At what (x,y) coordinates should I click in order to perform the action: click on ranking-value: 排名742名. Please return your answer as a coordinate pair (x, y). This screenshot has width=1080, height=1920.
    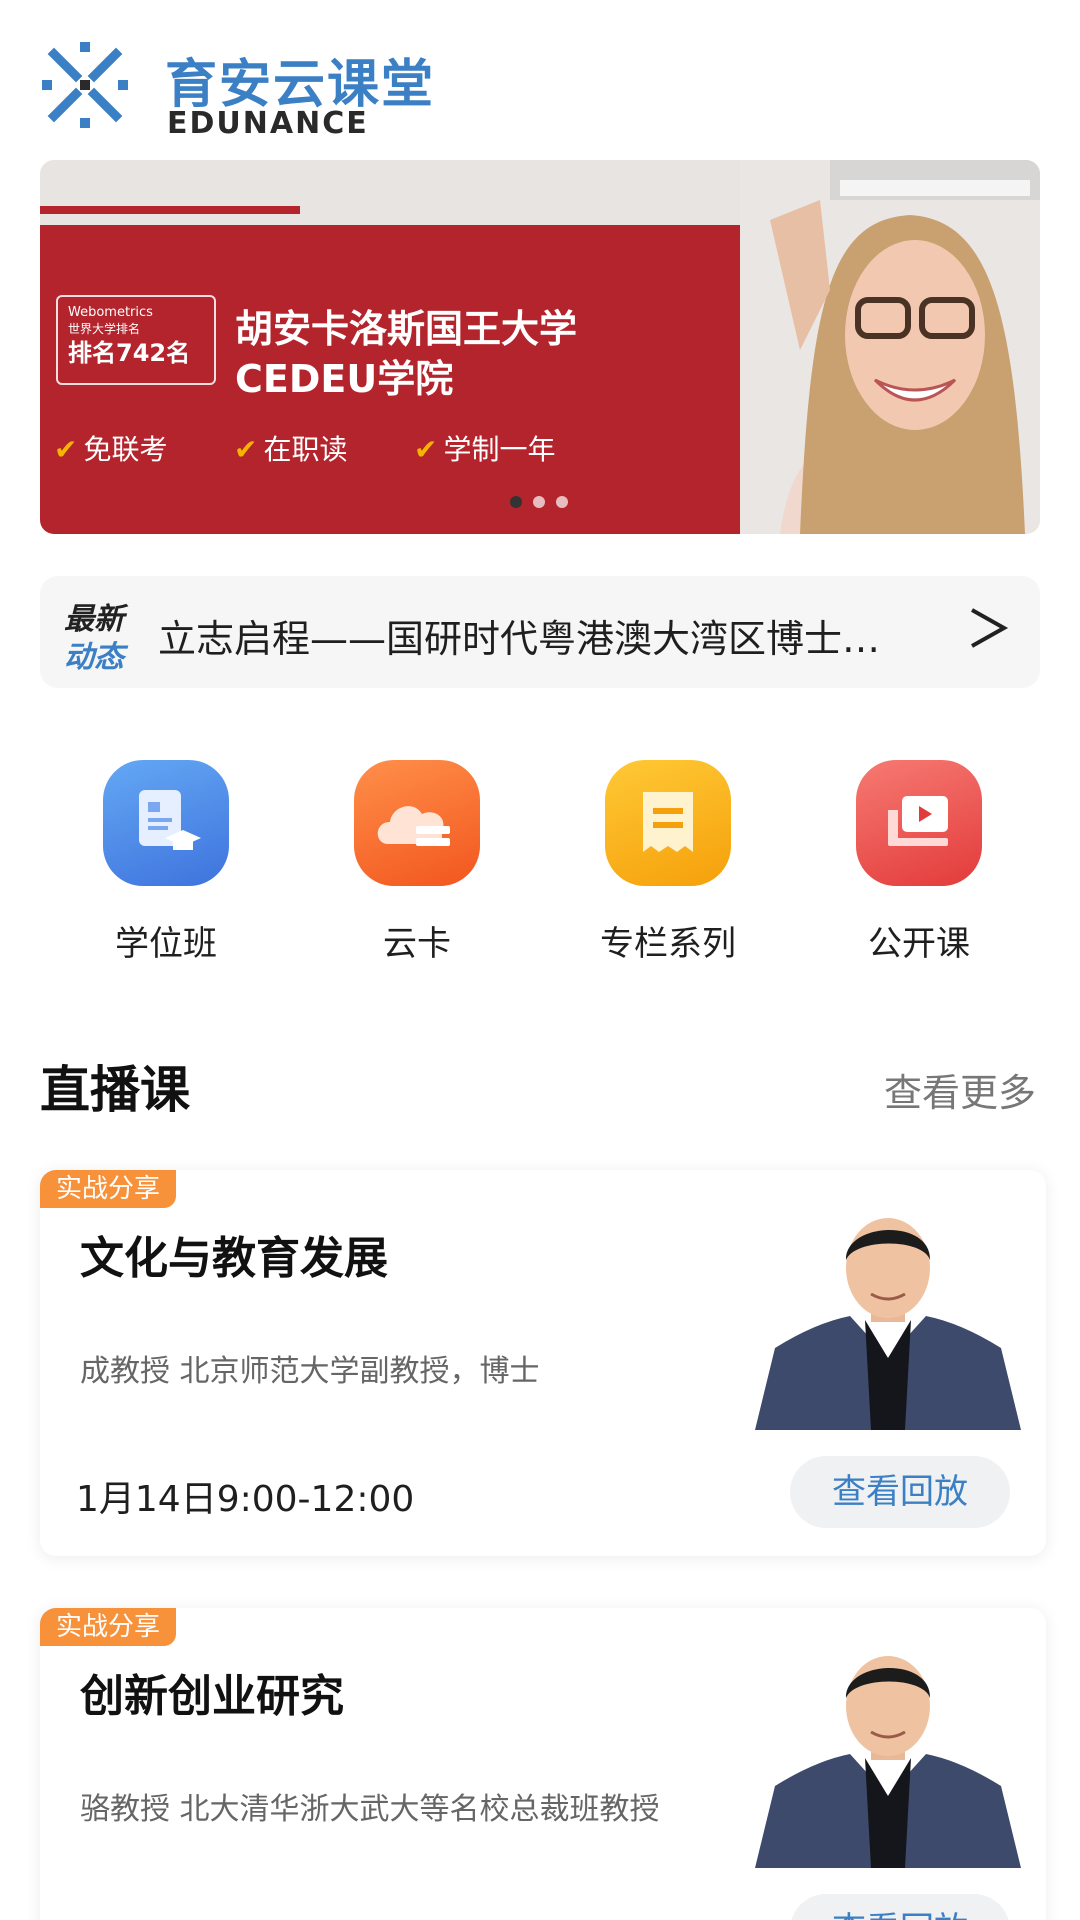
    Looking at the image, I should click on (129, 353).